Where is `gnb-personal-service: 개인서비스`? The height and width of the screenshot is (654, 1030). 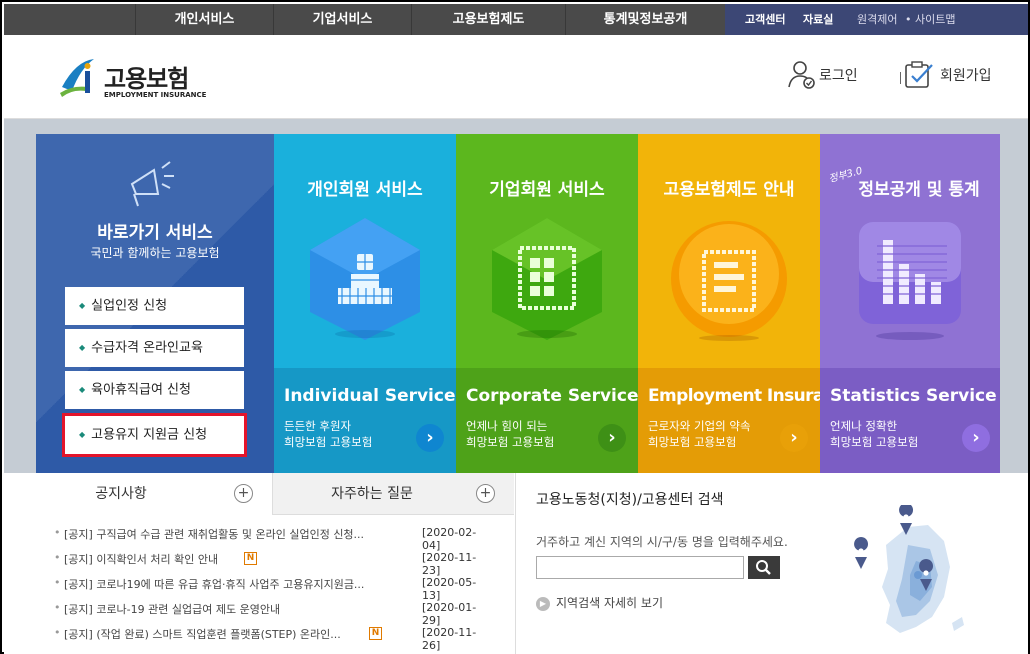 gnb-personal-service: 개인서비스 is located at coordinates (204, 19).